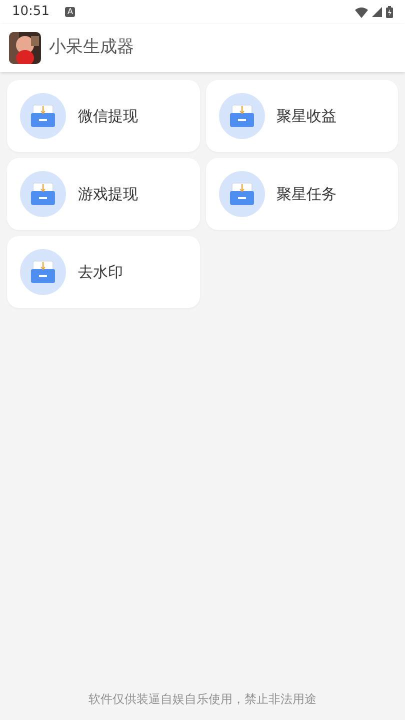 The width and height of the screenshot is (405, 720). What do you see at coordinates (377, 12) in the screenshot?
I see `signal-icon` at bounding box center [377, 12].